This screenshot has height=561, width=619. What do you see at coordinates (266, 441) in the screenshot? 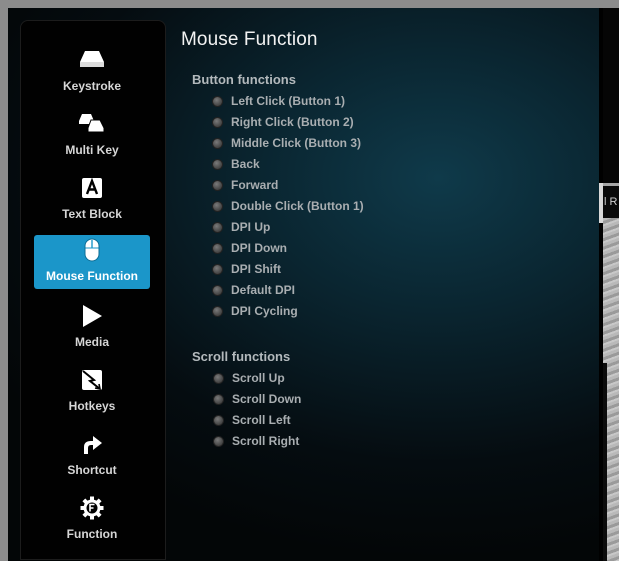
I see `option-label: Scroll Right` at bounding box center [266, 441].